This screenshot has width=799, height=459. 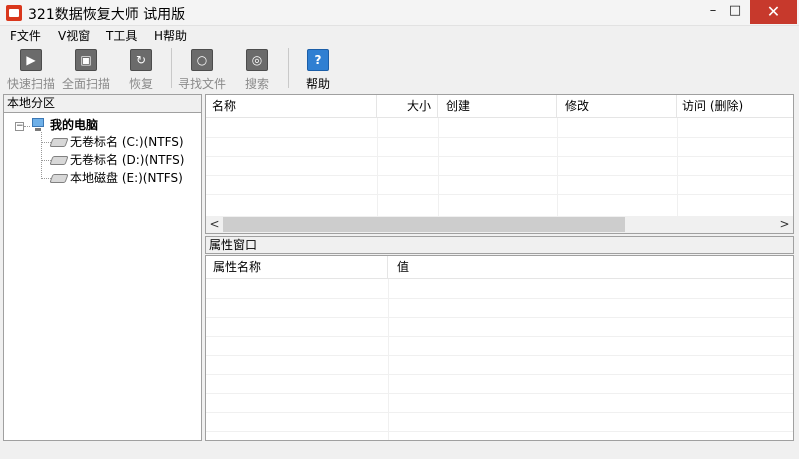 I want to click on recover-button: ↻ 恢复, so click(x=141, y=69).